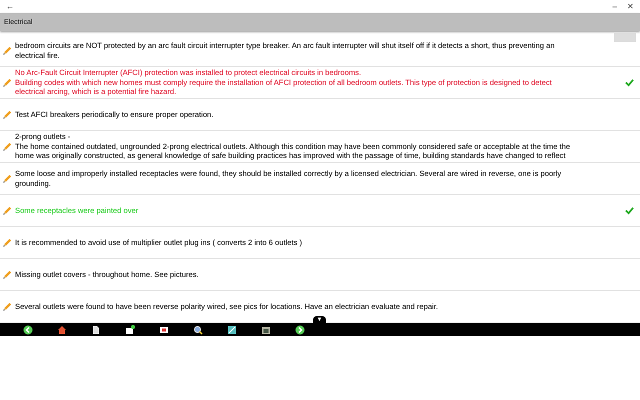 The image size is (640, 400). Describe the element at coordinates (232, 329) in the screenshot. I see `image-icon` at that location.